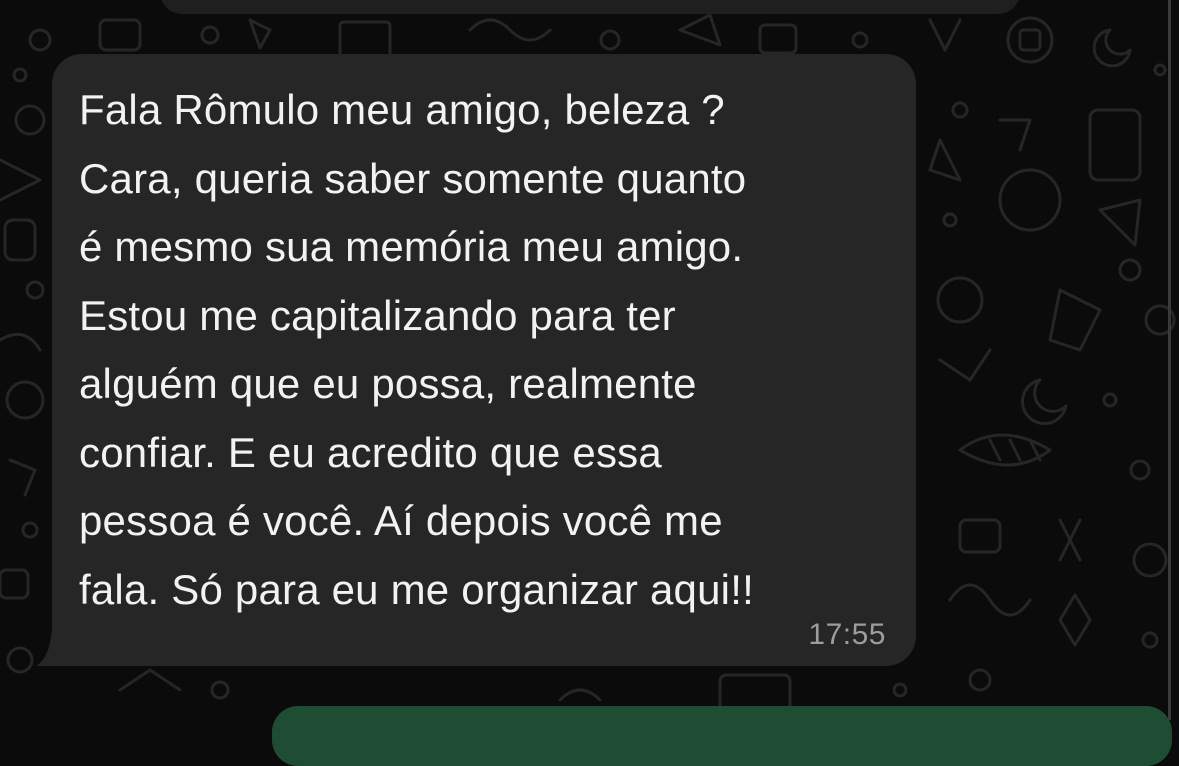 This screenshot has height=766, width=1179. I want to click on message-line: Fala Rômulo meu amigo, beleza ?, so click(402, 109).